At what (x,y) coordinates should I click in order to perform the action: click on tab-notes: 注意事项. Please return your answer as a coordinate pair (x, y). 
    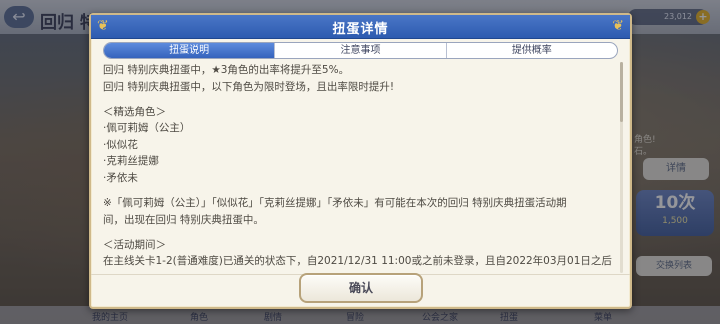
    Looking at the image, I should click on (359, 50).